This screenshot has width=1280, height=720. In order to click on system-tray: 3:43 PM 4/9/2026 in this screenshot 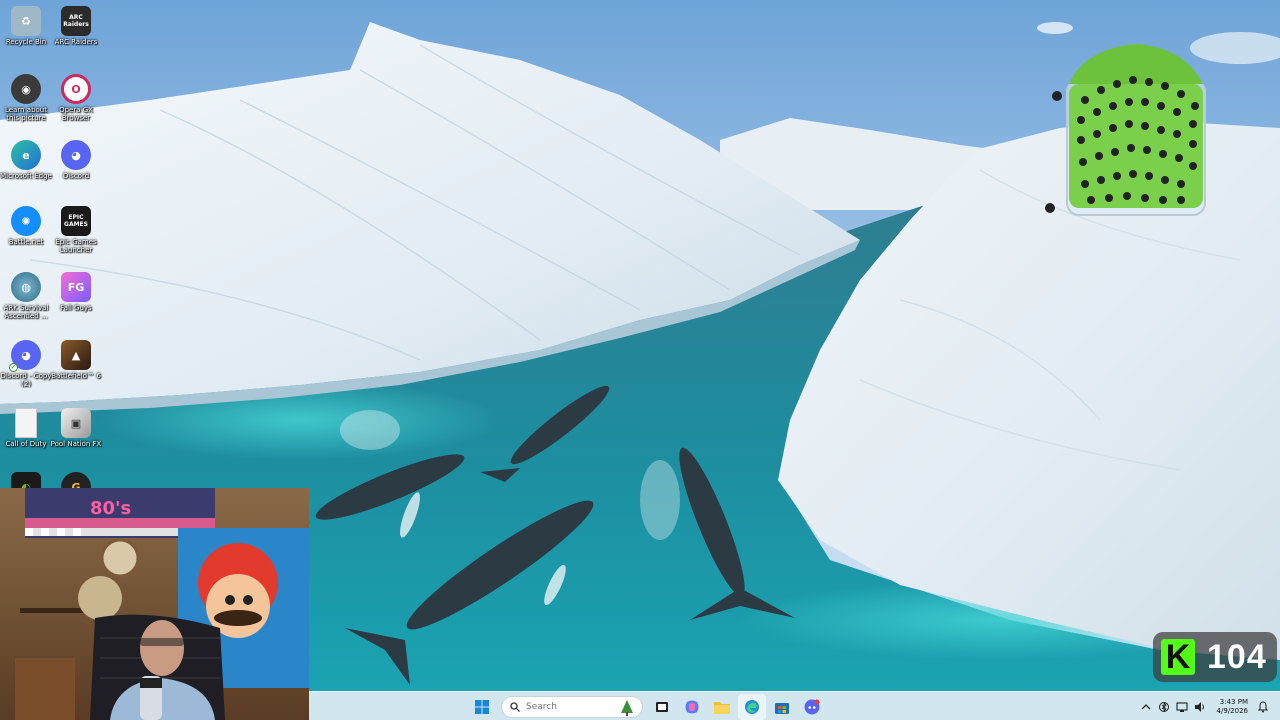, I will do `click(1204, 706)`.